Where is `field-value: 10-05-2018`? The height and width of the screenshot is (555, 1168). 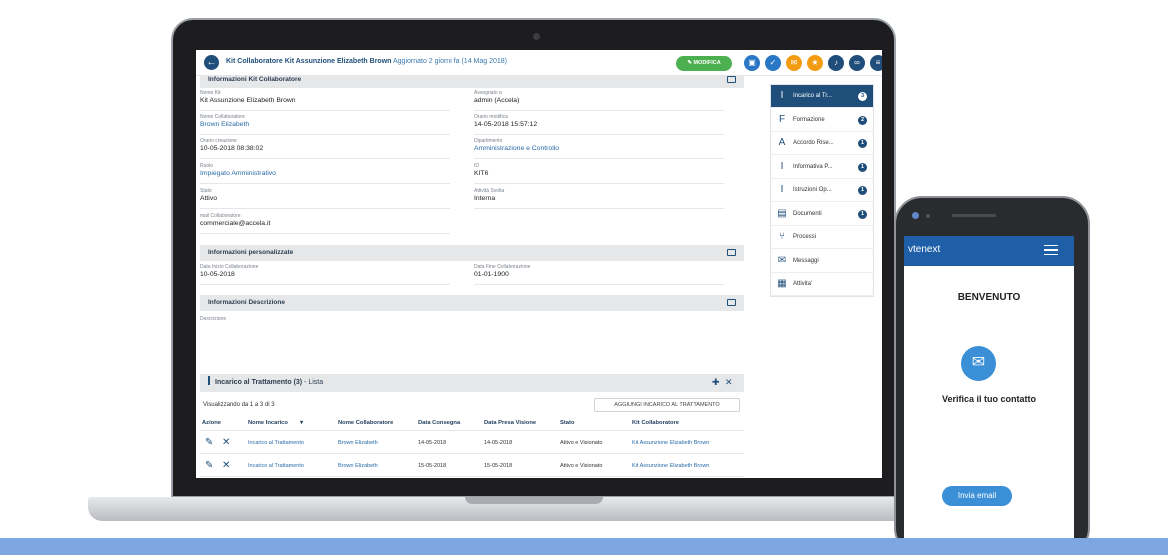 field-value: 10-05-2018 is located at coordinates (325, 274).